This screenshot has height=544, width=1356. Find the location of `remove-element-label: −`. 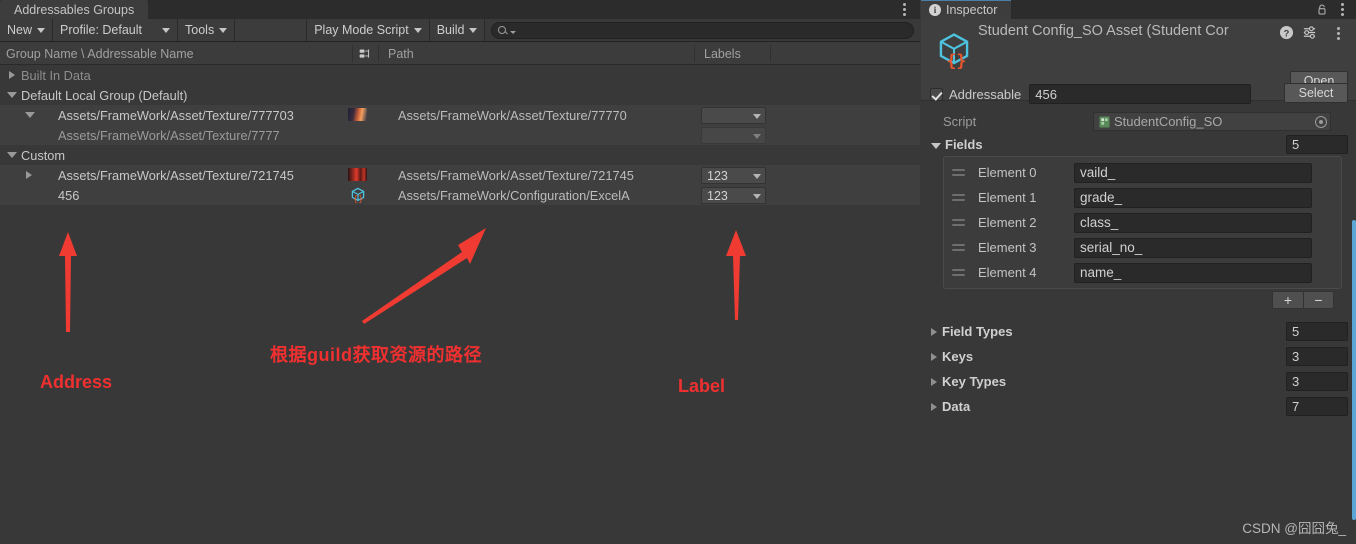

remove-element-label: − is located at coordinates (1318, 300).